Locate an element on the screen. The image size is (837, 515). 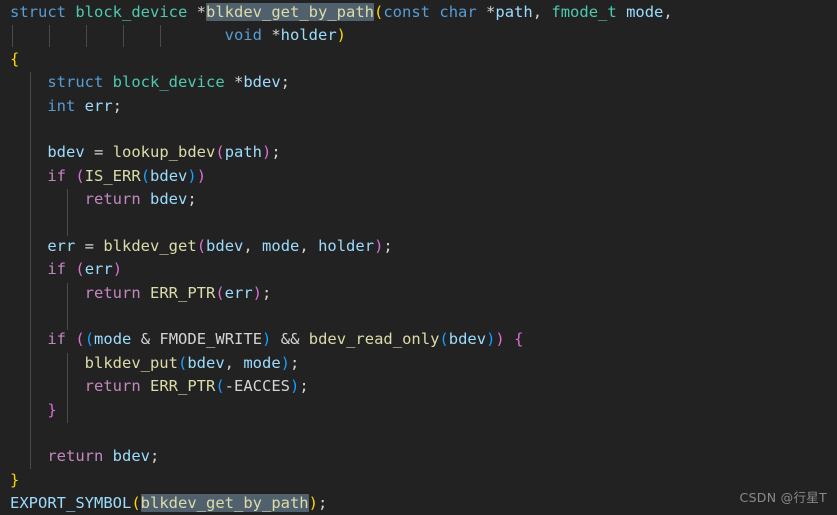
code-line: int err; is located at coordinates (418, 106).